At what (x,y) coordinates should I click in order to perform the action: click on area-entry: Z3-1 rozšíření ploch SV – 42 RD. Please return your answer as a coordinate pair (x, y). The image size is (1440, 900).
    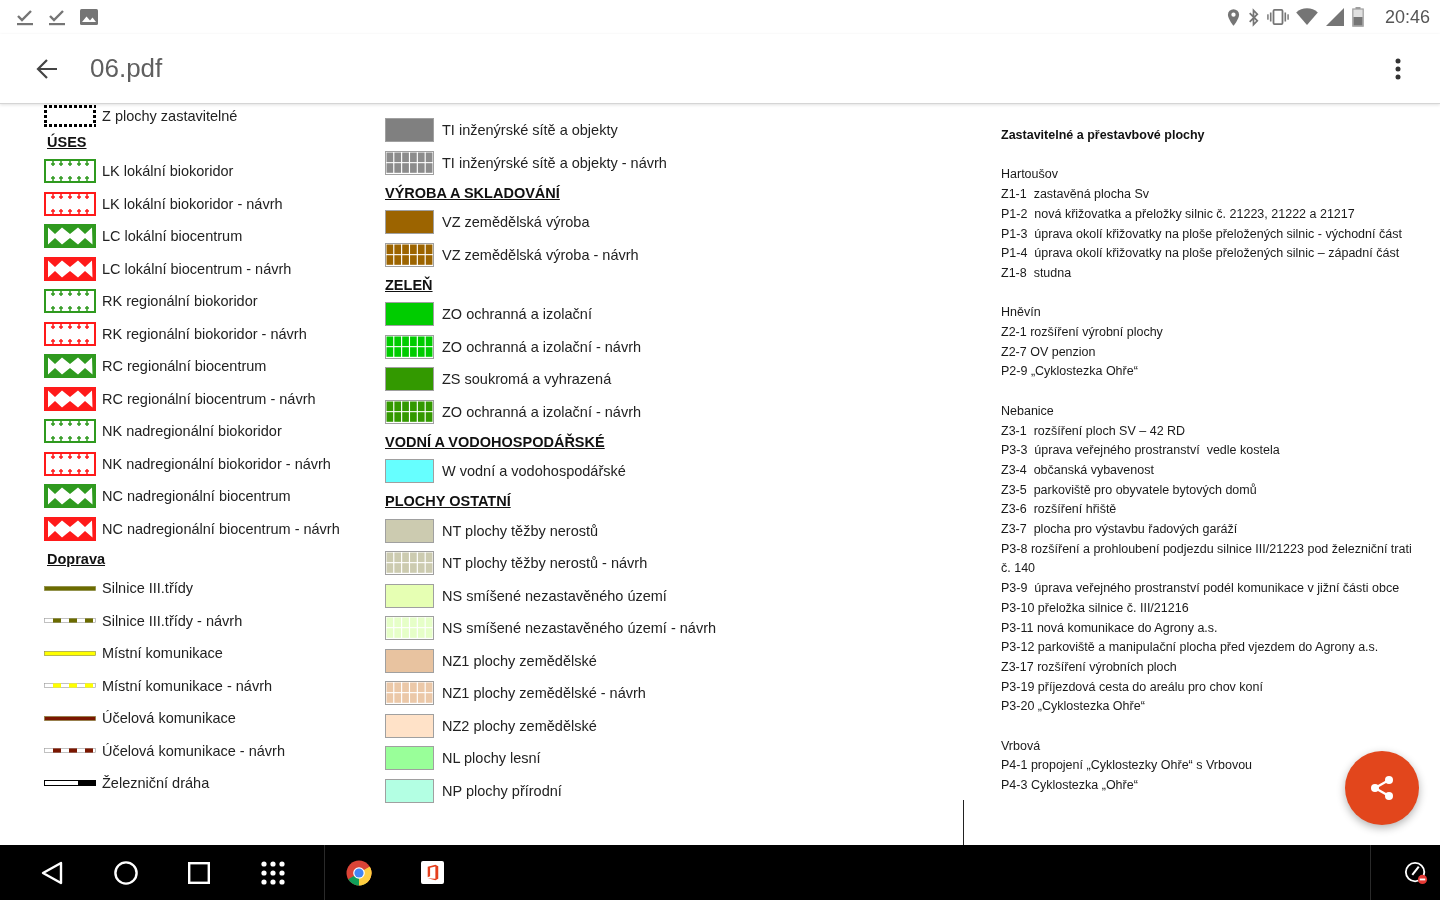
    Looking at the image, I should click on (1093, 431).